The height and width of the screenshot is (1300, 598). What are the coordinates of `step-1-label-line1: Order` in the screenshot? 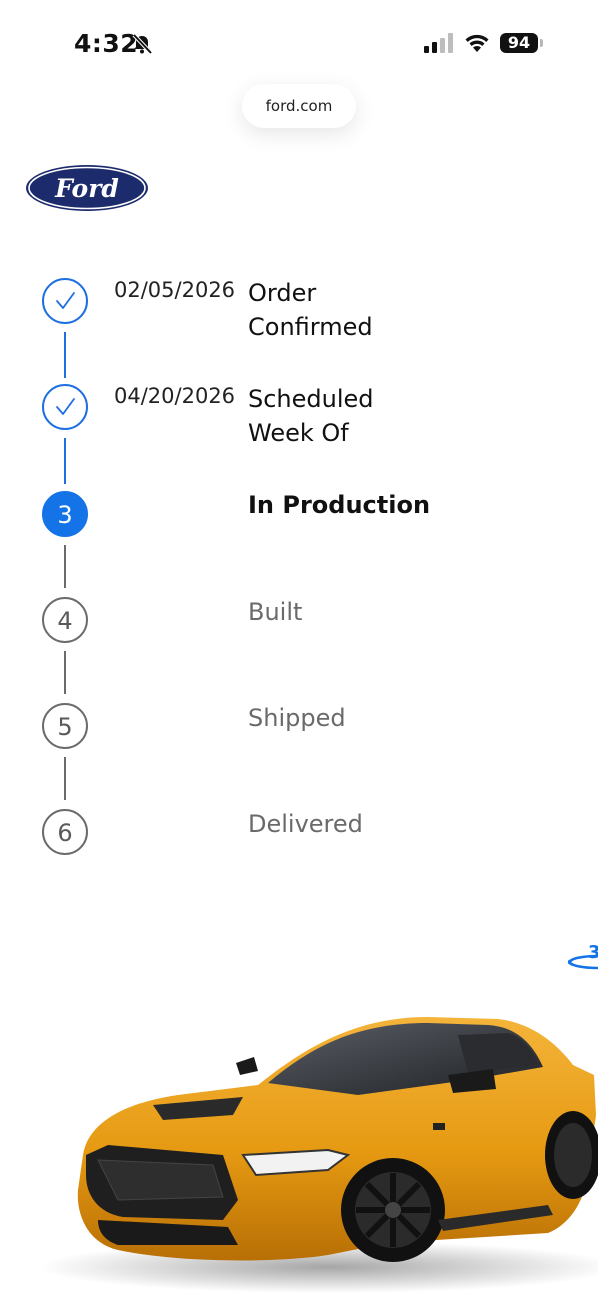 It's located at (282, 293).